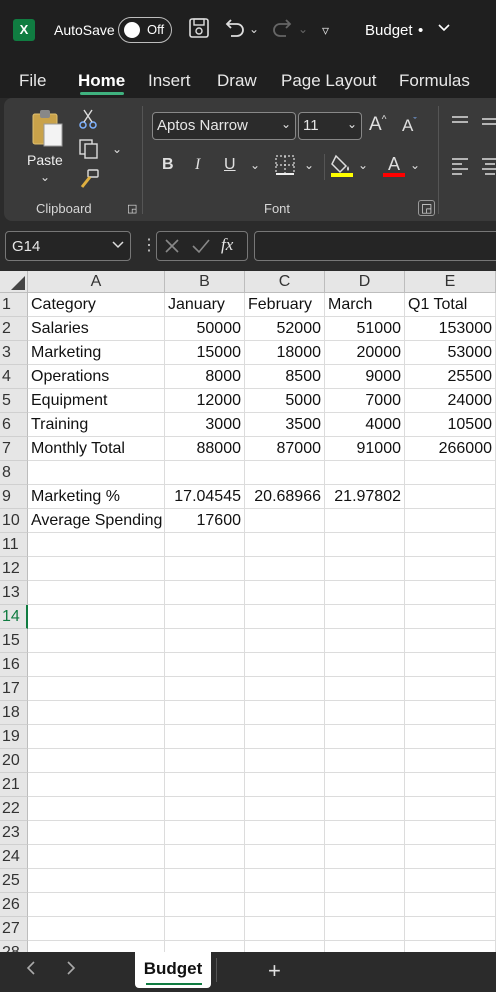 This screenshot has height=992, width=496. I want to click on cell-d12, so click(365, 569).